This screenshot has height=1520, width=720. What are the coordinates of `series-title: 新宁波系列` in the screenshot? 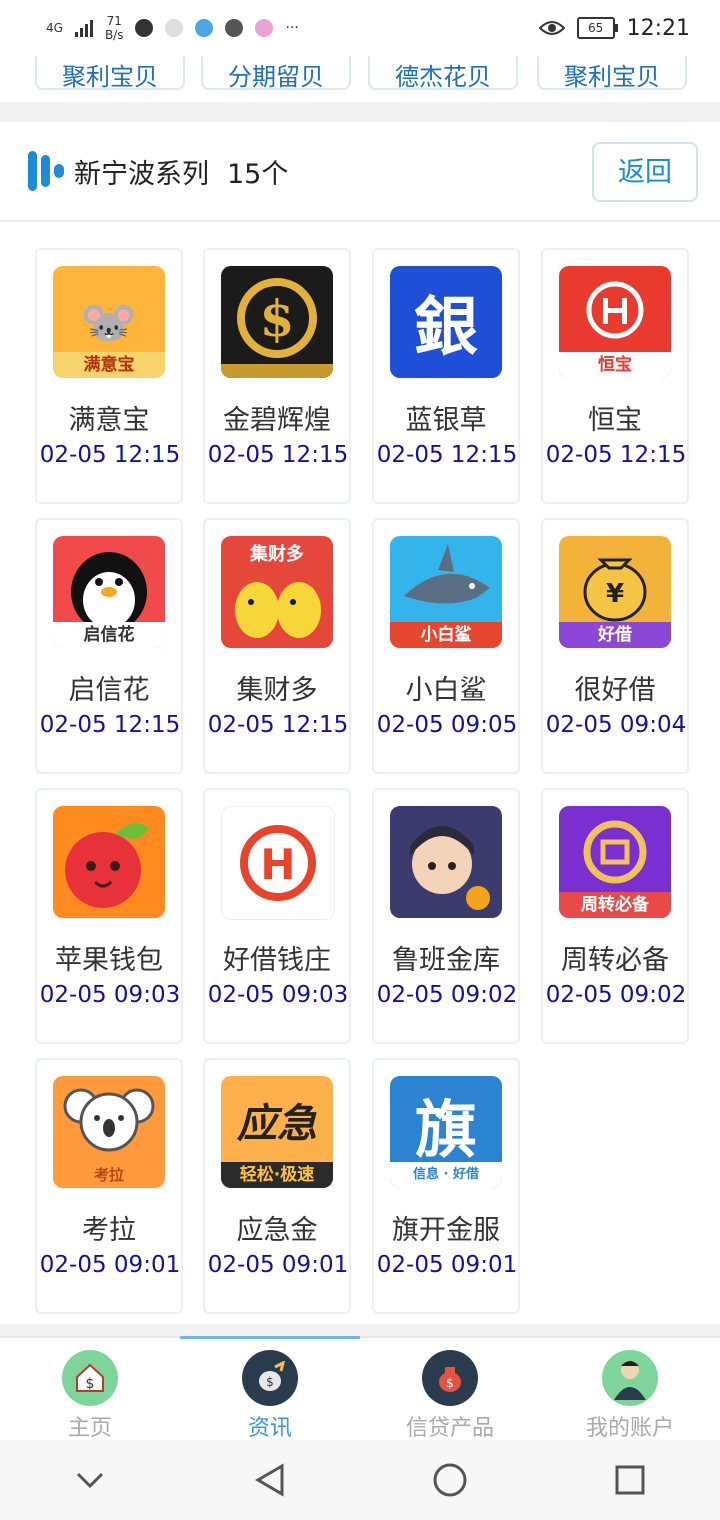 It's located at (141, 174).